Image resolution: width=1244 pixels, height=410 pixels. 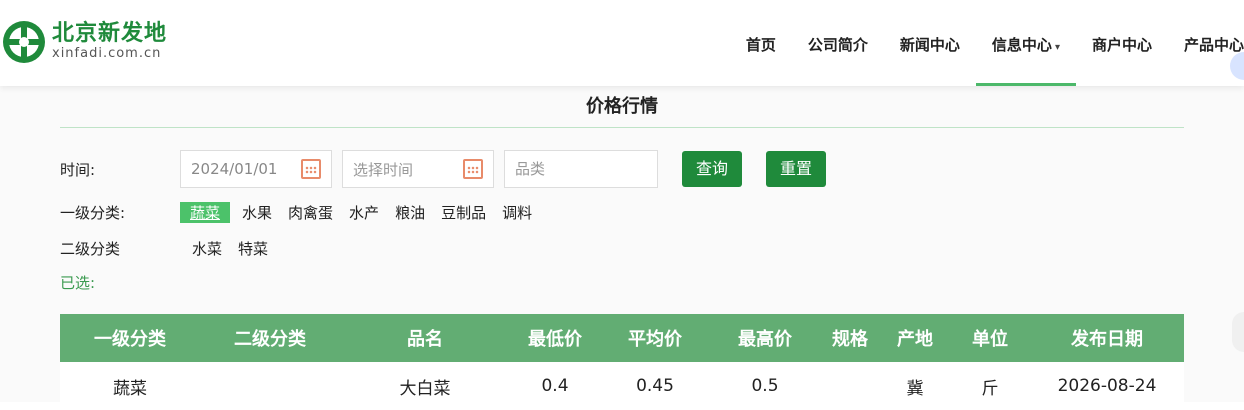 What do you see at coordinates (1107, 339) in the screenshot?
I see `col-publish-date: 发布日期` at bounding box center [1107, 339].